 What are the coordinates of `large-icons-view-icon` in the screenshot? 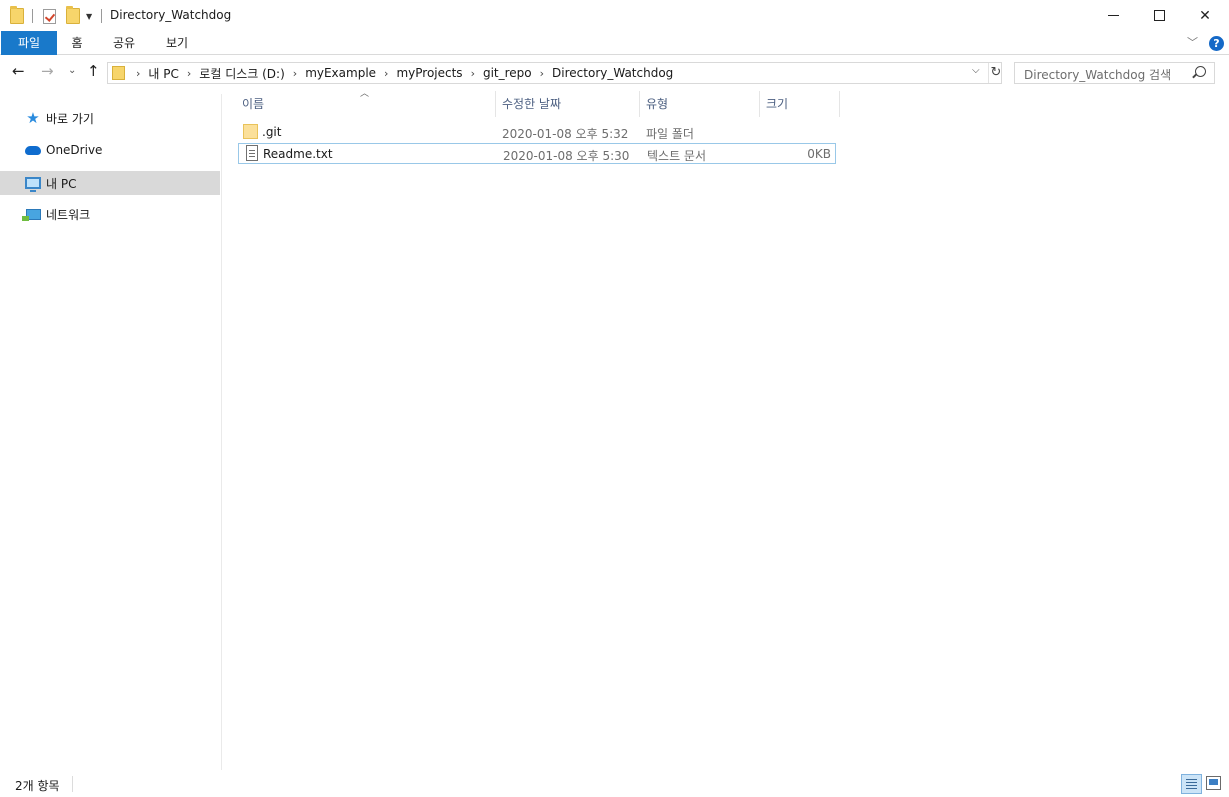 It's located at (1213, 783).